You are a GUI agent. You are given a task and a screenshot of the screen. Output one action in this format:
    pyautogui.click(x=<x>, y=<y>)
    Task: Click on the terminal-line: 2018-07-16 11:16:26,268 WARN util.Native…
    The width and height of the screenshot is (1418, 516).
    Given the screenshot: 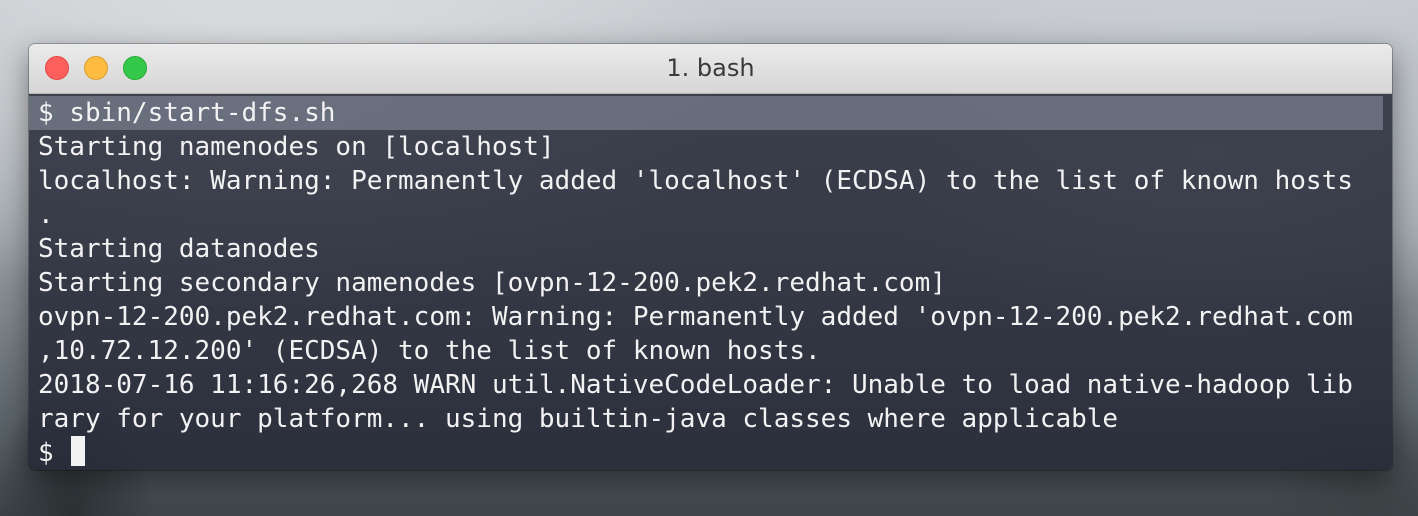 What is the action you would take?
    pyautogui.click(x=695, y=385)
    